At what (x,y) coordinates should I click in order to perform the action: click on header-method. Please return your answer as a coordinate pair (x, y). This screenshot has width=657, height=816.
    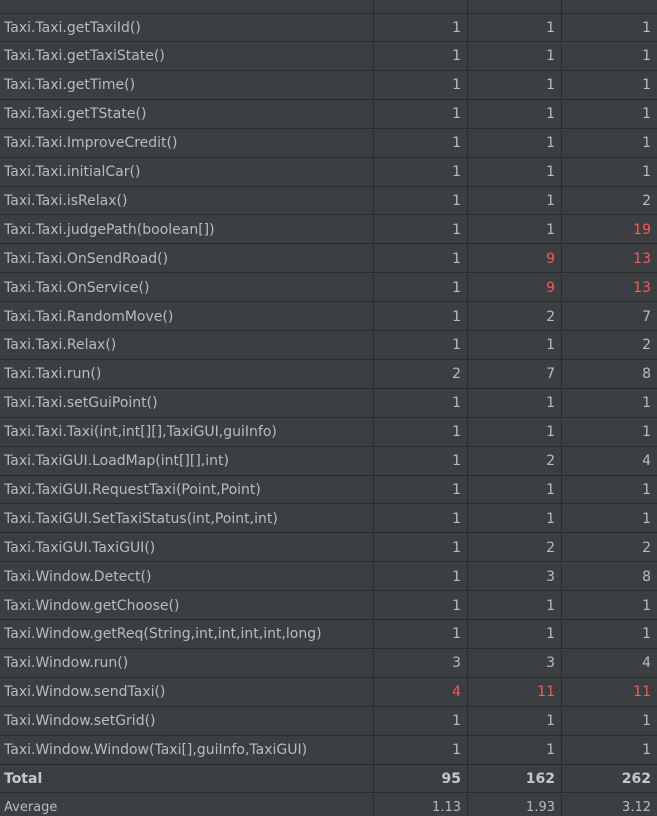
    Looking at the image, I should click on (187, 6).